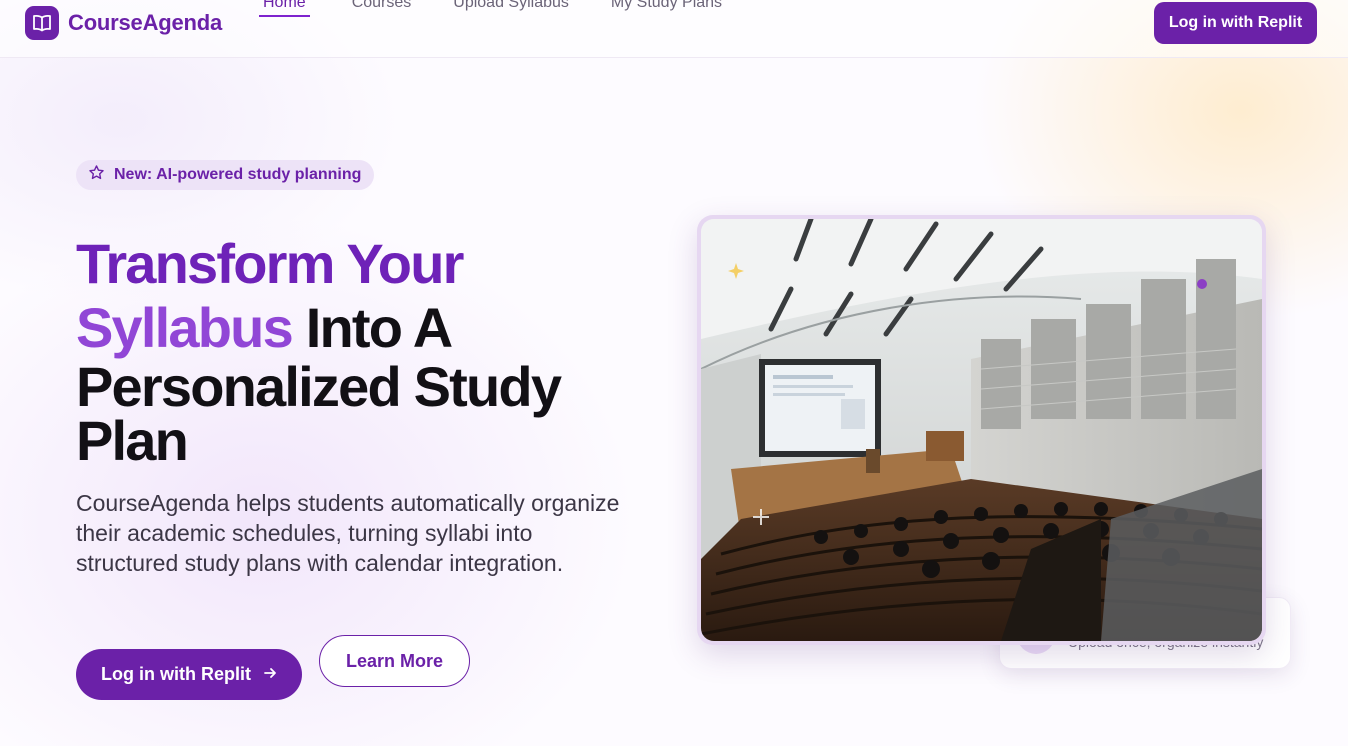  What do you see at coordinates (132, 440) in the screenshot?
I see `headline-line-4: Plan` at bounding box center [132, 440].